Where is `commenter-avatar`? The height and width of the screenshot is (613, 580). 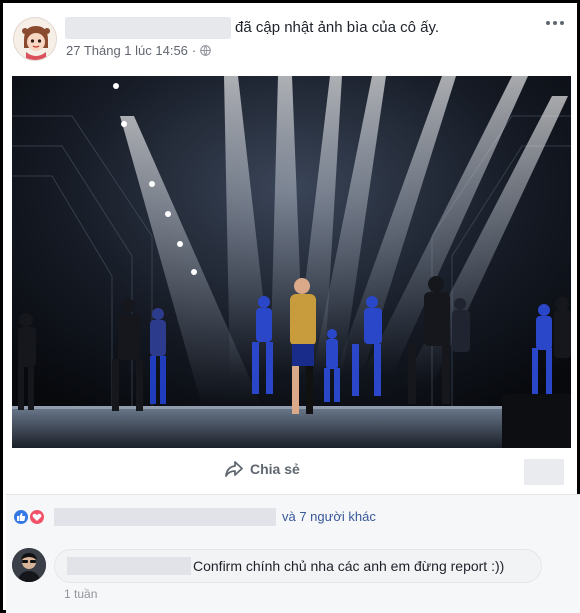
commenter-avatar is located at coordinates (29, 565).